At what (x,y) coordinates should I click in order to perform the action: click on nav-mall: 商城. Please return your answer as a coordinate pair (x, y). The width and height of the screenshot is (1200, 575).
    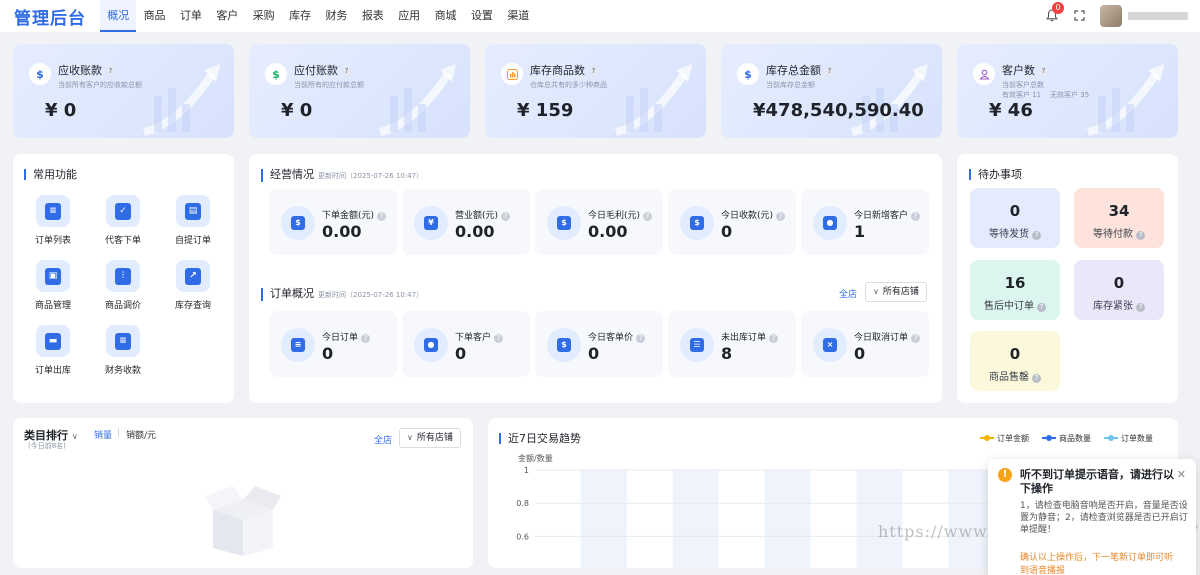
    Looking at the image, I should click on (445, 16).